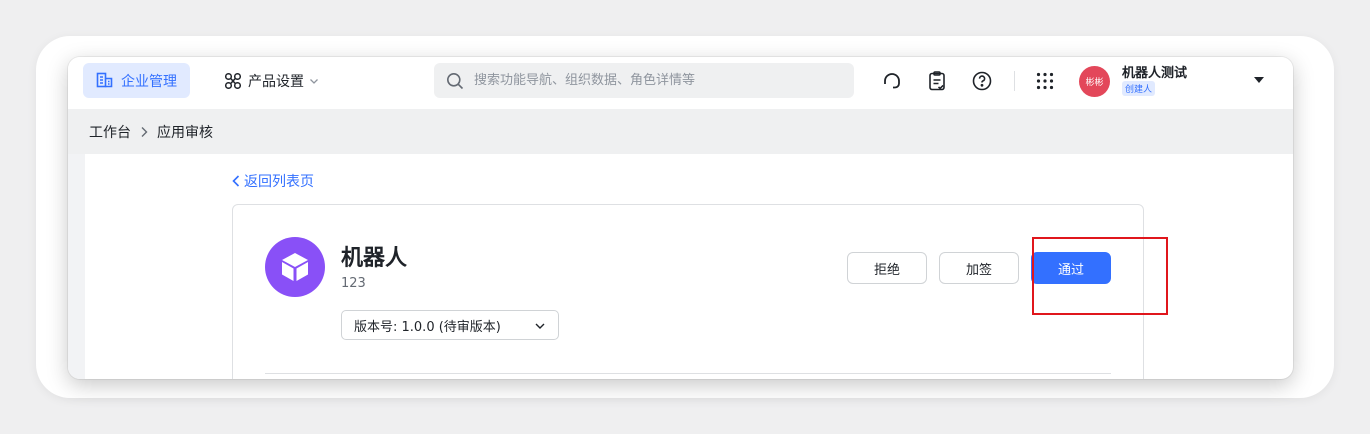 This screenshot has width=1370, height=434. Describe the element at coordinates (236, 181) in the screenshot. I see `chevron-left-icon` at that location.